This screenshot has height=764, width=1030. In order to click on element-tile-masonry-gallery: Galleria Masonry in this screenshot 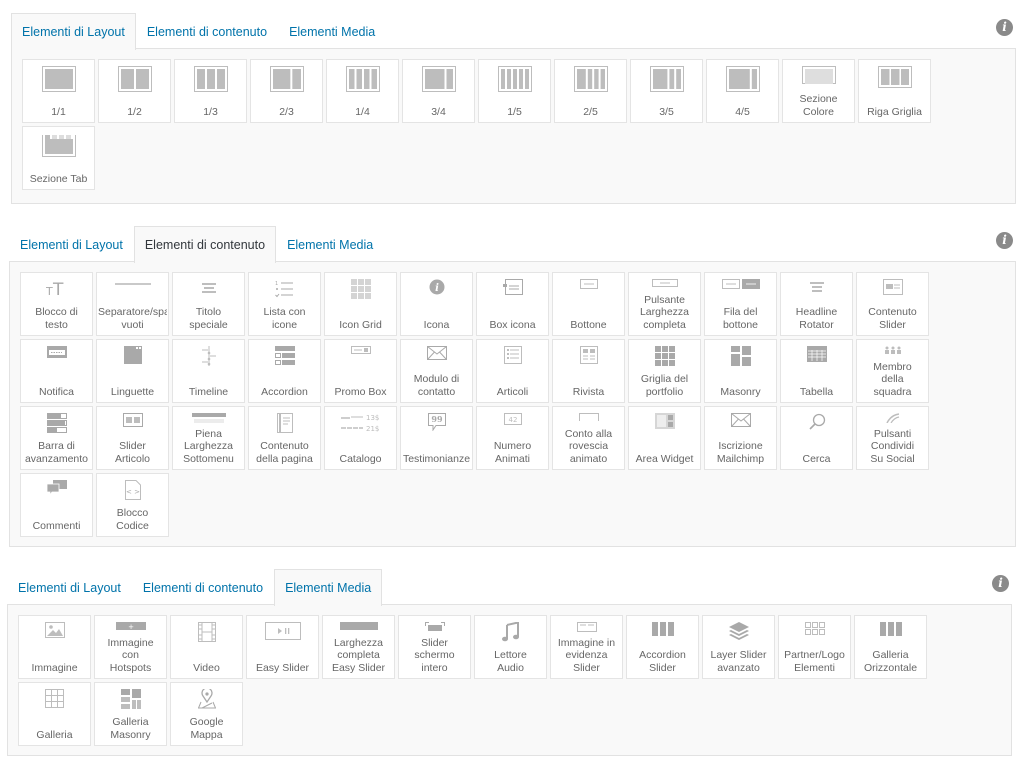, I will do `click(130, 714)`.